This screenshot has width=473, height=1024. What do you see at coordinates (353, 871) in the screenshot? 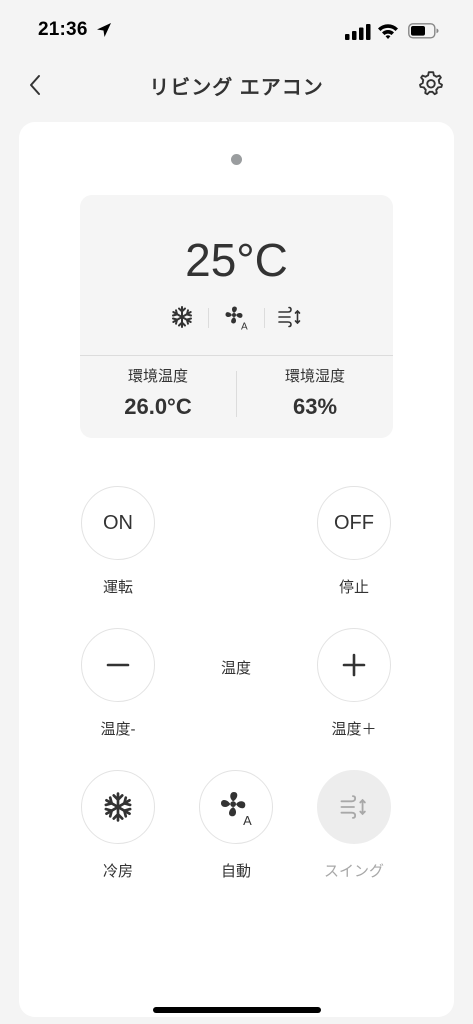
I see `swing-label: スイング` at bounding box center [353, 871].